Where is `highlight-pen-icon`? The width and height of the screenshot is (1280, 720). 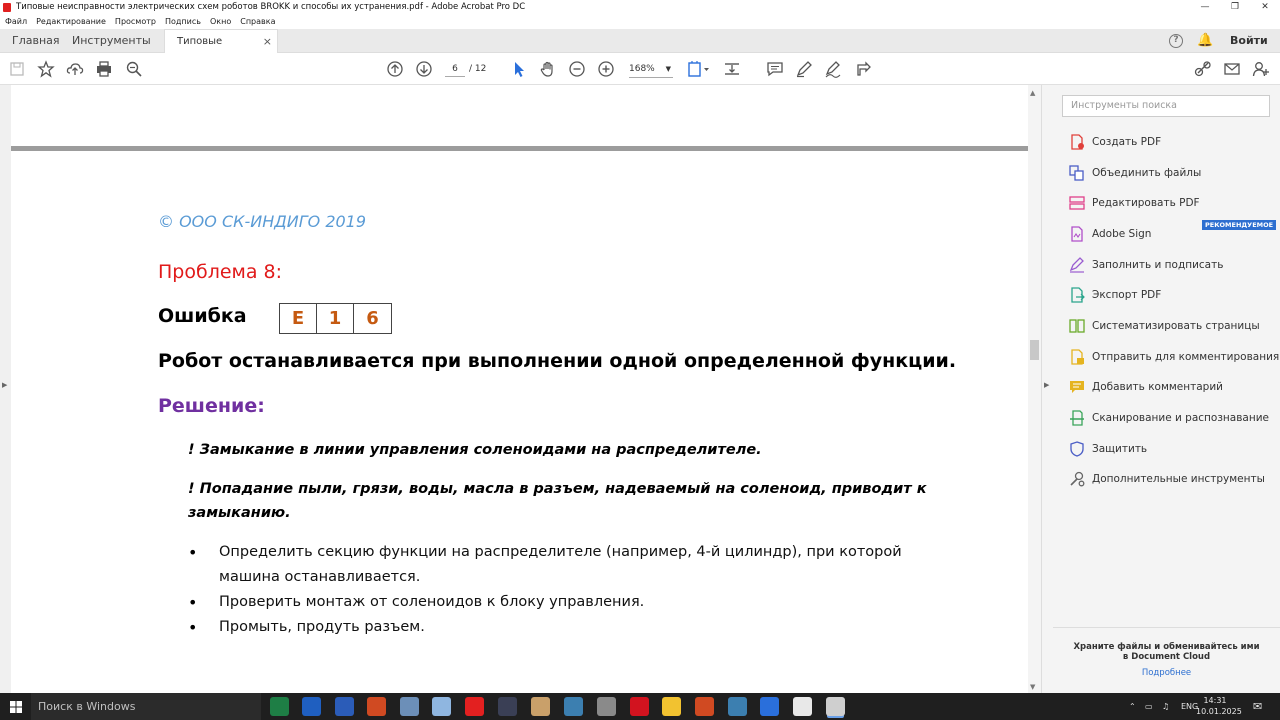
highlight-pen-icon is located at coordinates (804, 69).